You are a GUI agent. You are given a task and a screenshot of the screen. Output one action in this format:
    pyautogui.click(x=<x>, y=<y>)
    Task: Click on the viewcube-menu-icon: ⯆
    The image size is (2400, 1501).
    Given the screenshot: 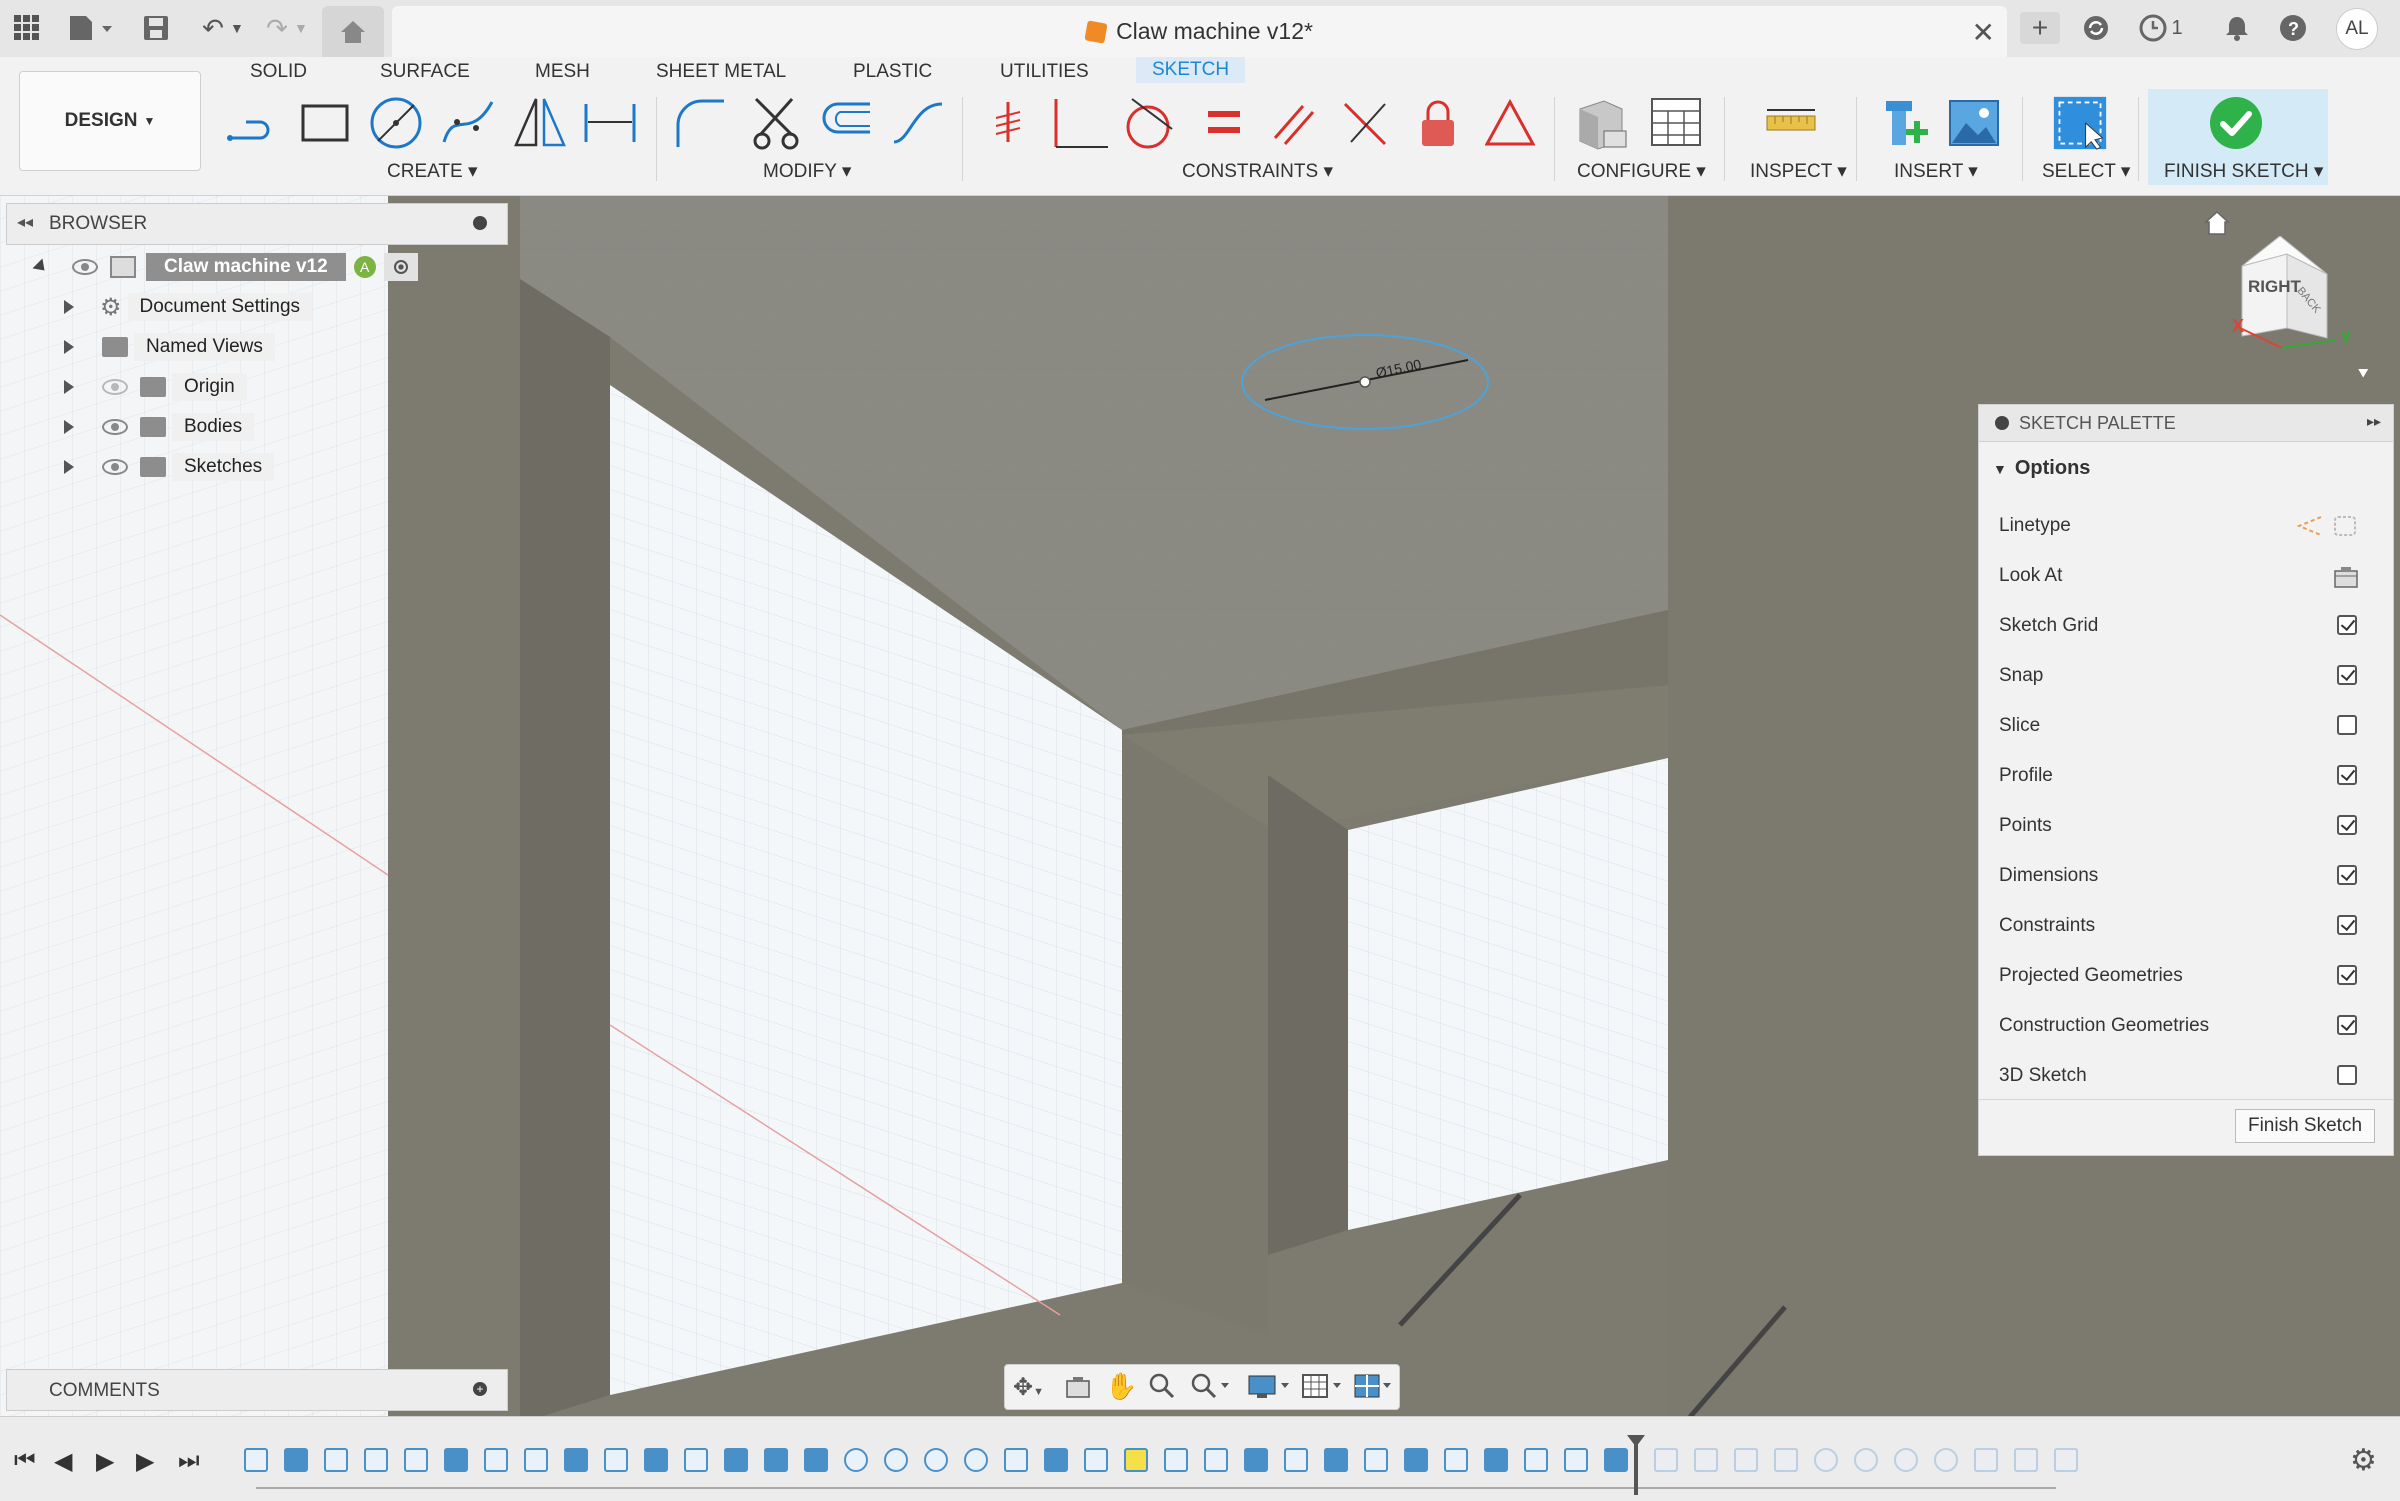 What is the action you would take?
    pyautogui.click(x=2363, y=374)
    